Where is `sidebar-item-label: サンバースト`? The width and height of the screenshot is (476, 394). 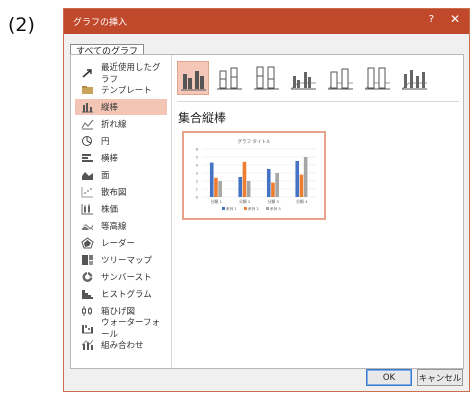 sidebar-item-label: サンバースト is located at coordinates (126, 278).